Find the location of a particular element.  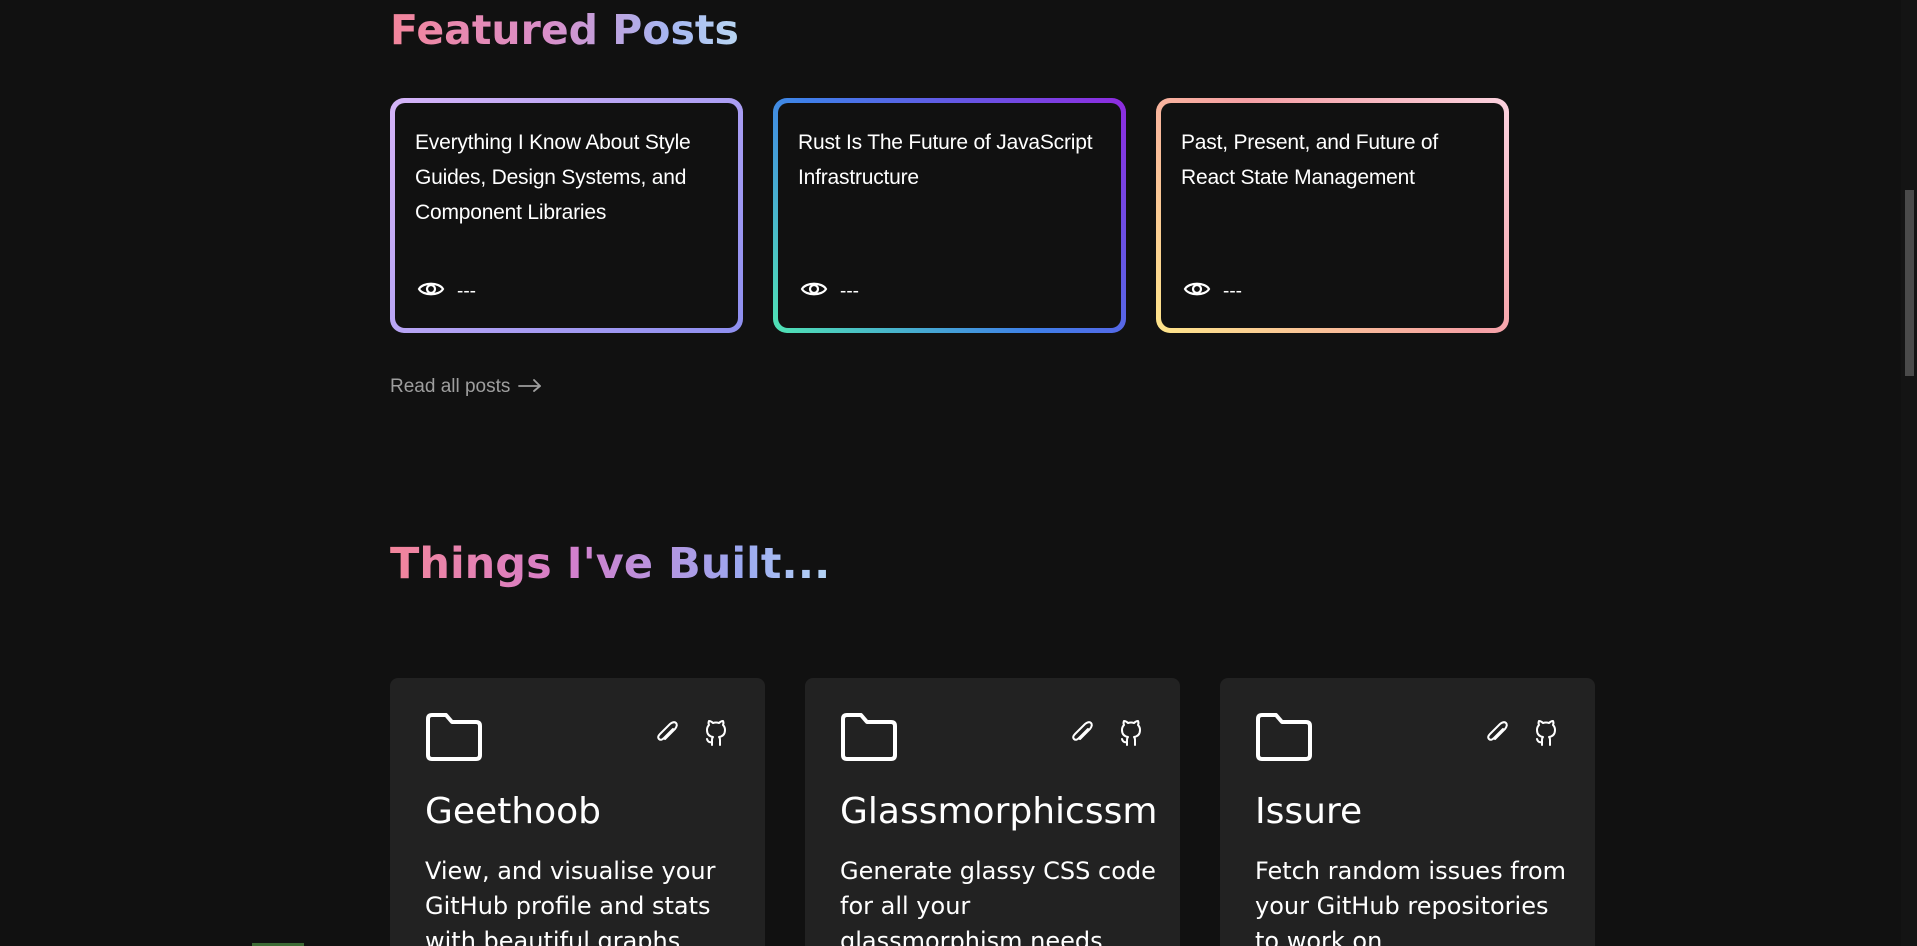

project-name: Geethoob is located at coordinates (513, 811).